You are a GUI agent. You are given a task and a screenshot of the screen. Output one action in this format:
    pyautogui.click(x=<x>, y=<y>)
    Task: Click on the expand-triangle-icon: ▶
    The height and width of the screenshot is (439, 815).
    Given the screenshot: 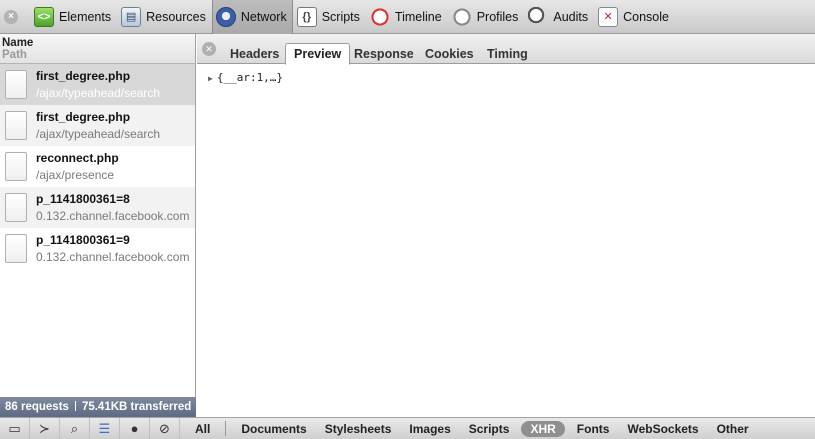 What is the action you would take?
    pyautogui.click(x=210, y=78)
    